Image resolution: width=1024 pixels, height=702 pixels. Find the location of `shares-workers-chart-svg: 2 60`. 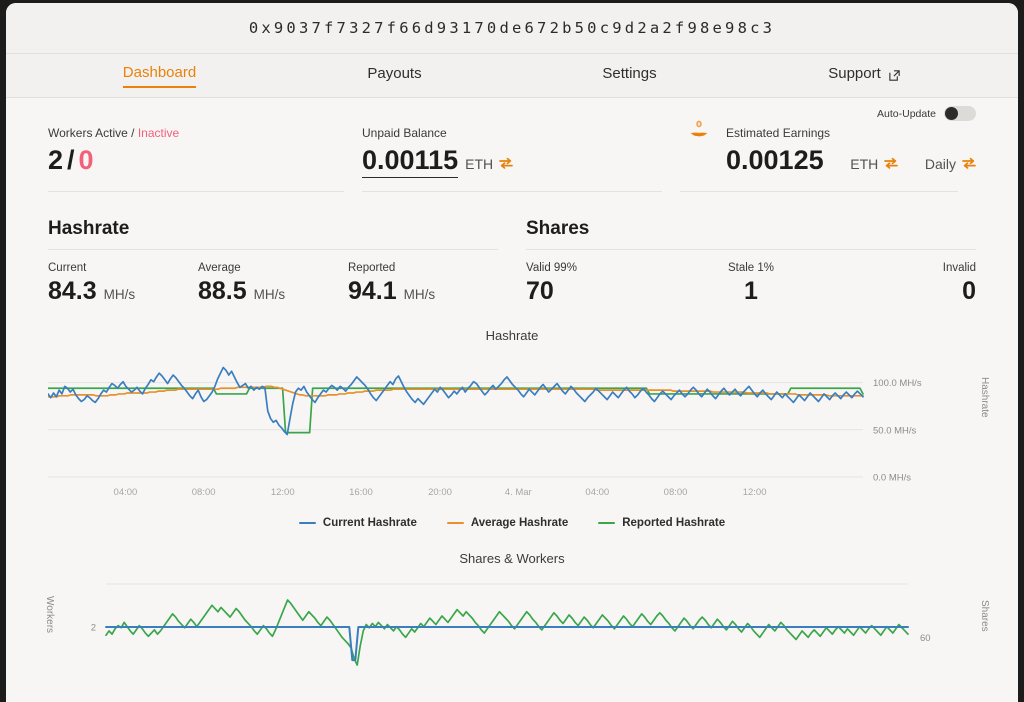

shares-workers-chart-svg: 2 60 is located at coordinates (511, 624).